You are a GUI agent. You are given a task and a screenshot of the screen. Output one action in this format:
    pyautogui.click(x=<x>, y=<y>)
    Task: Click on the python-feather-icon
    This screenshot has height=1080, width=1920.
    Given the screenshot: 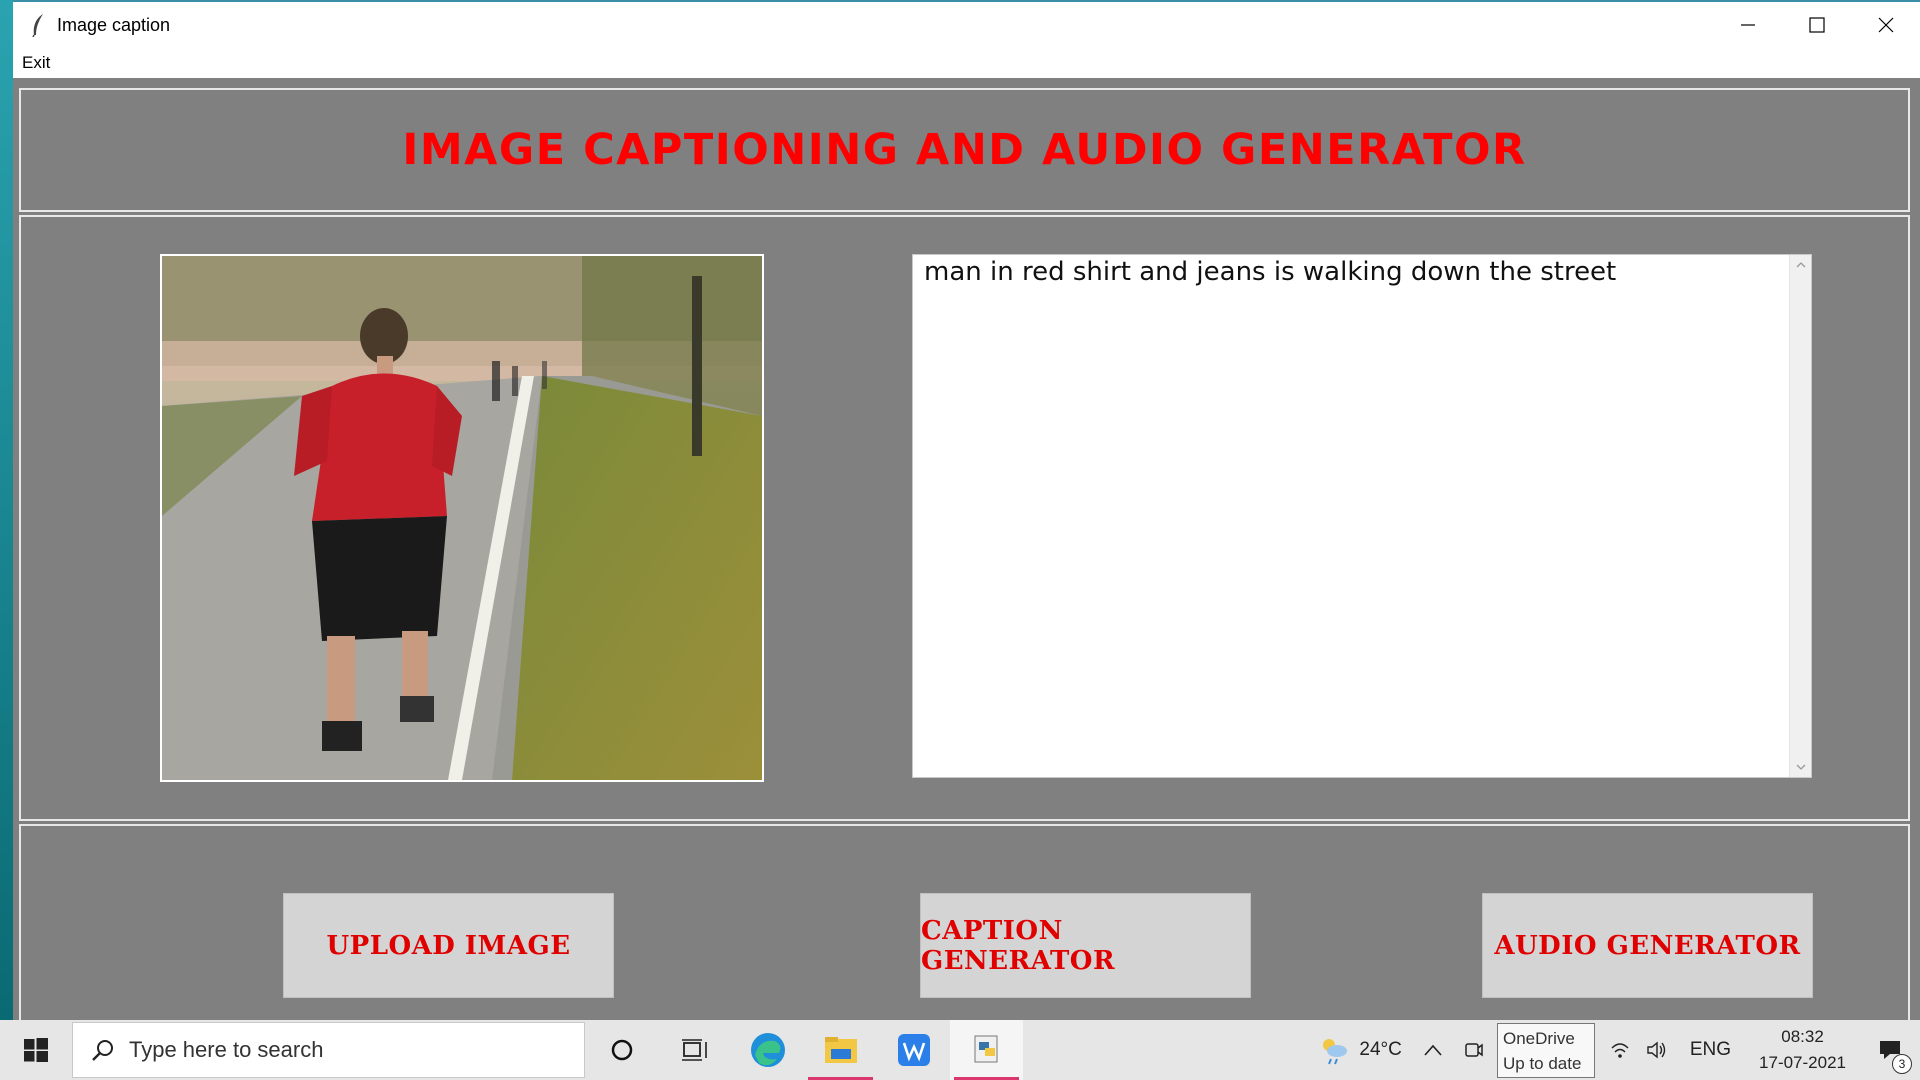 What is the action you would take?
    pyautogui.click(x=985, y=1049)
    